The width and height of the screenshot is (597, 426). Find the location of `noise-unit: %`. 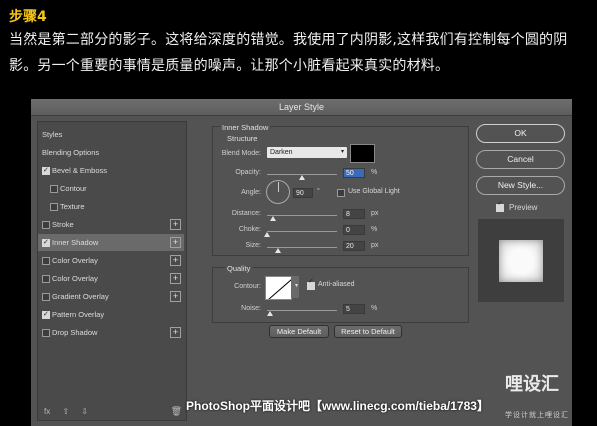

noise-unit: % is located at coordinates (374, 308).